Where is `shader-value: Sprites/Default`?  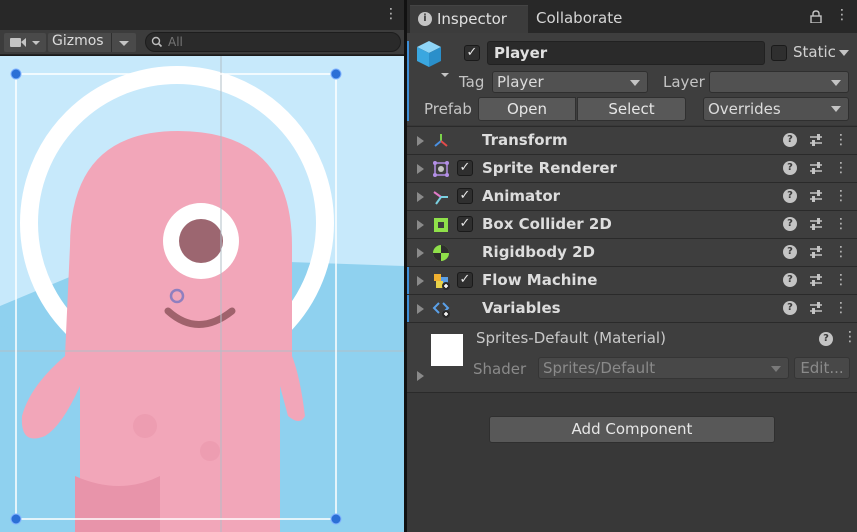
shader-value: Sprites/Default is located at coordinates (599, 368).